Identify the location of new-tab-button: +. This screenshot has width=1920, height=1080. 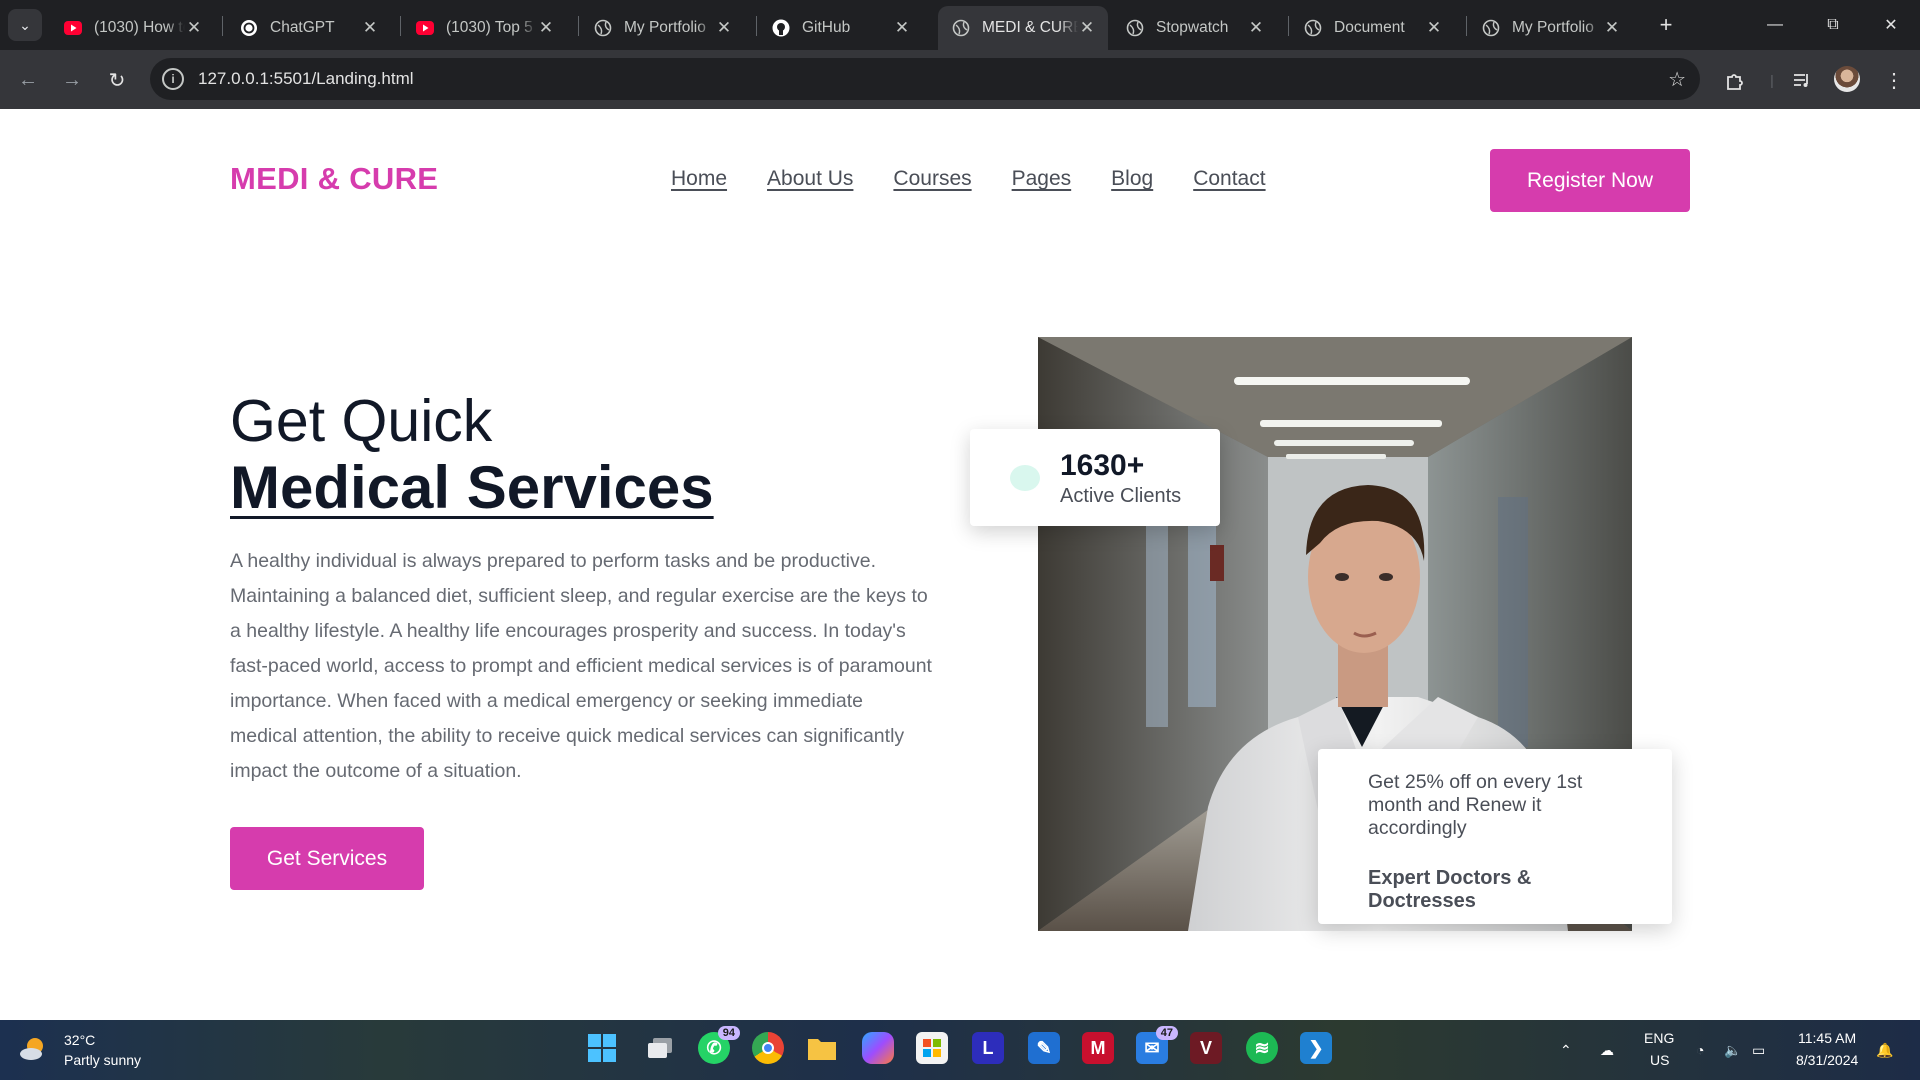
(1666, 25).